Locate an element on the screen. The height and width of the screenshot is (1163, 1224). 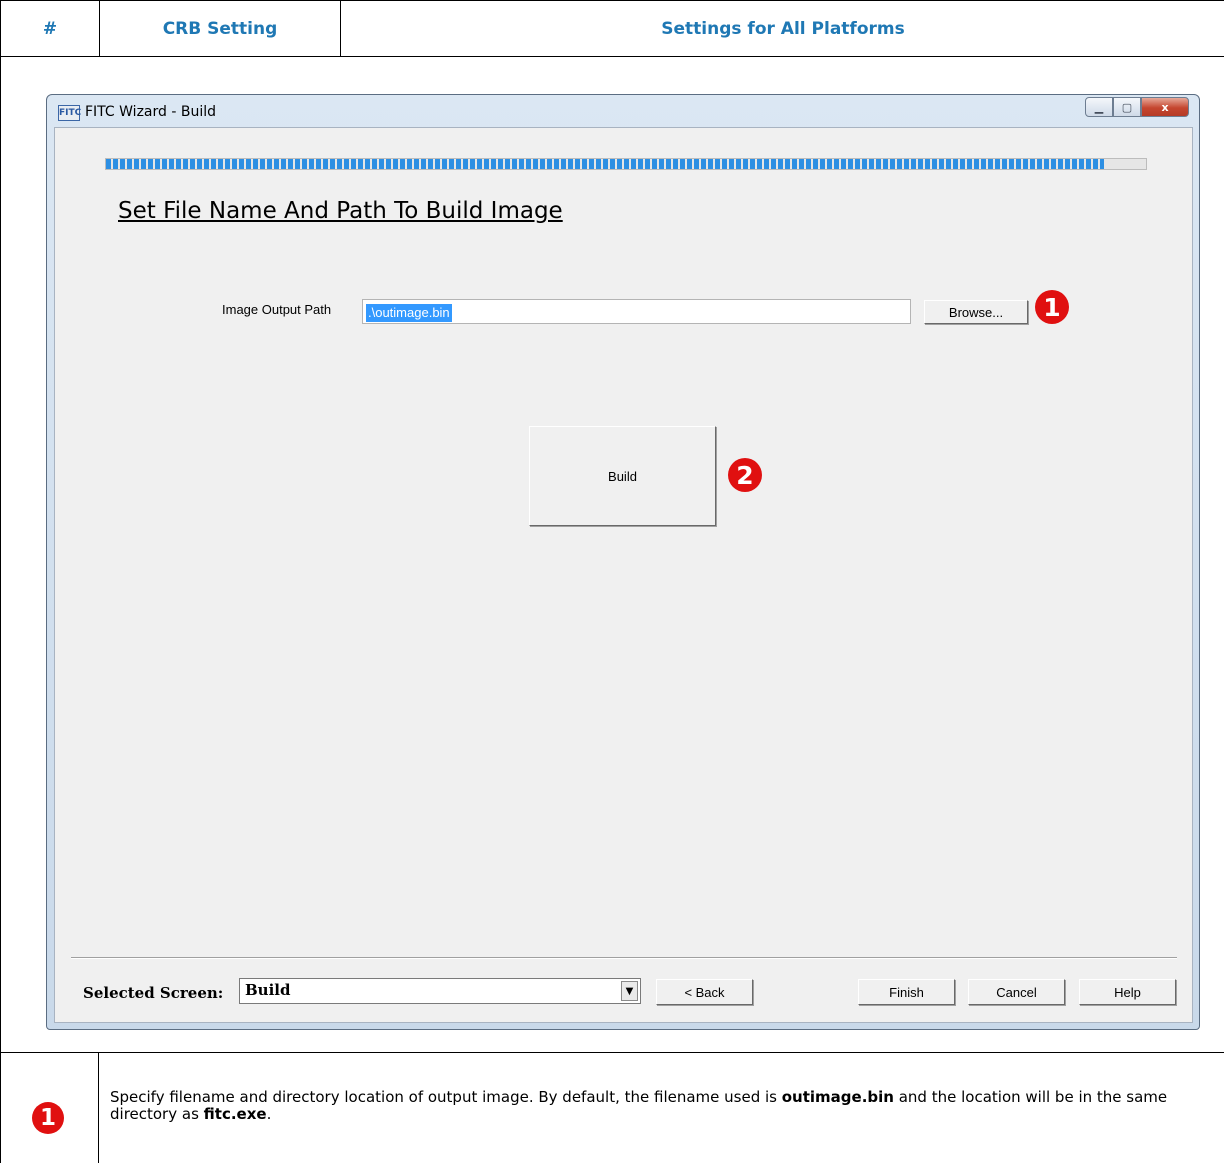
callout-badge-1: 1 is located at coordinates (1052, 307).